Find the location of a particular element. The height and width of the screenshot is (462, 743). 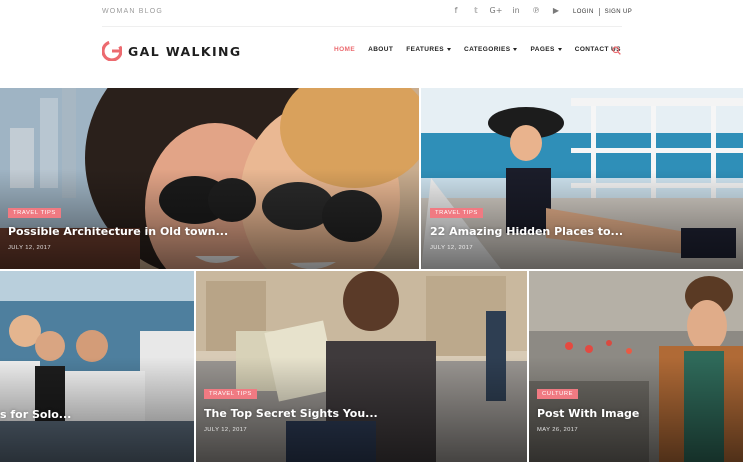

pinterest-icon: ℗ is located at coordinates (536, 10).